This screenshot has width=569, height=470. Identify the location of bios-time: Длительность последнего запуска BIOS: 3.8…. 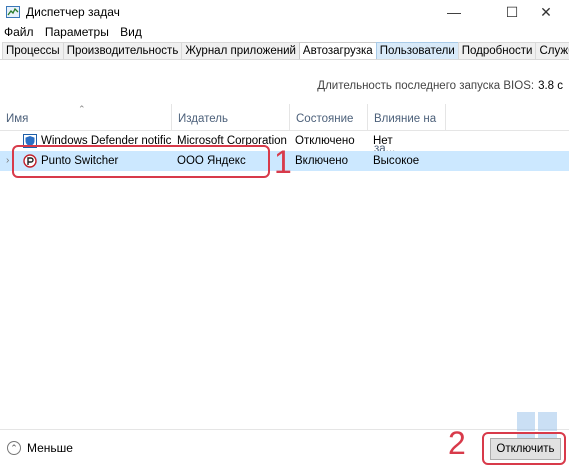
(440, 86).